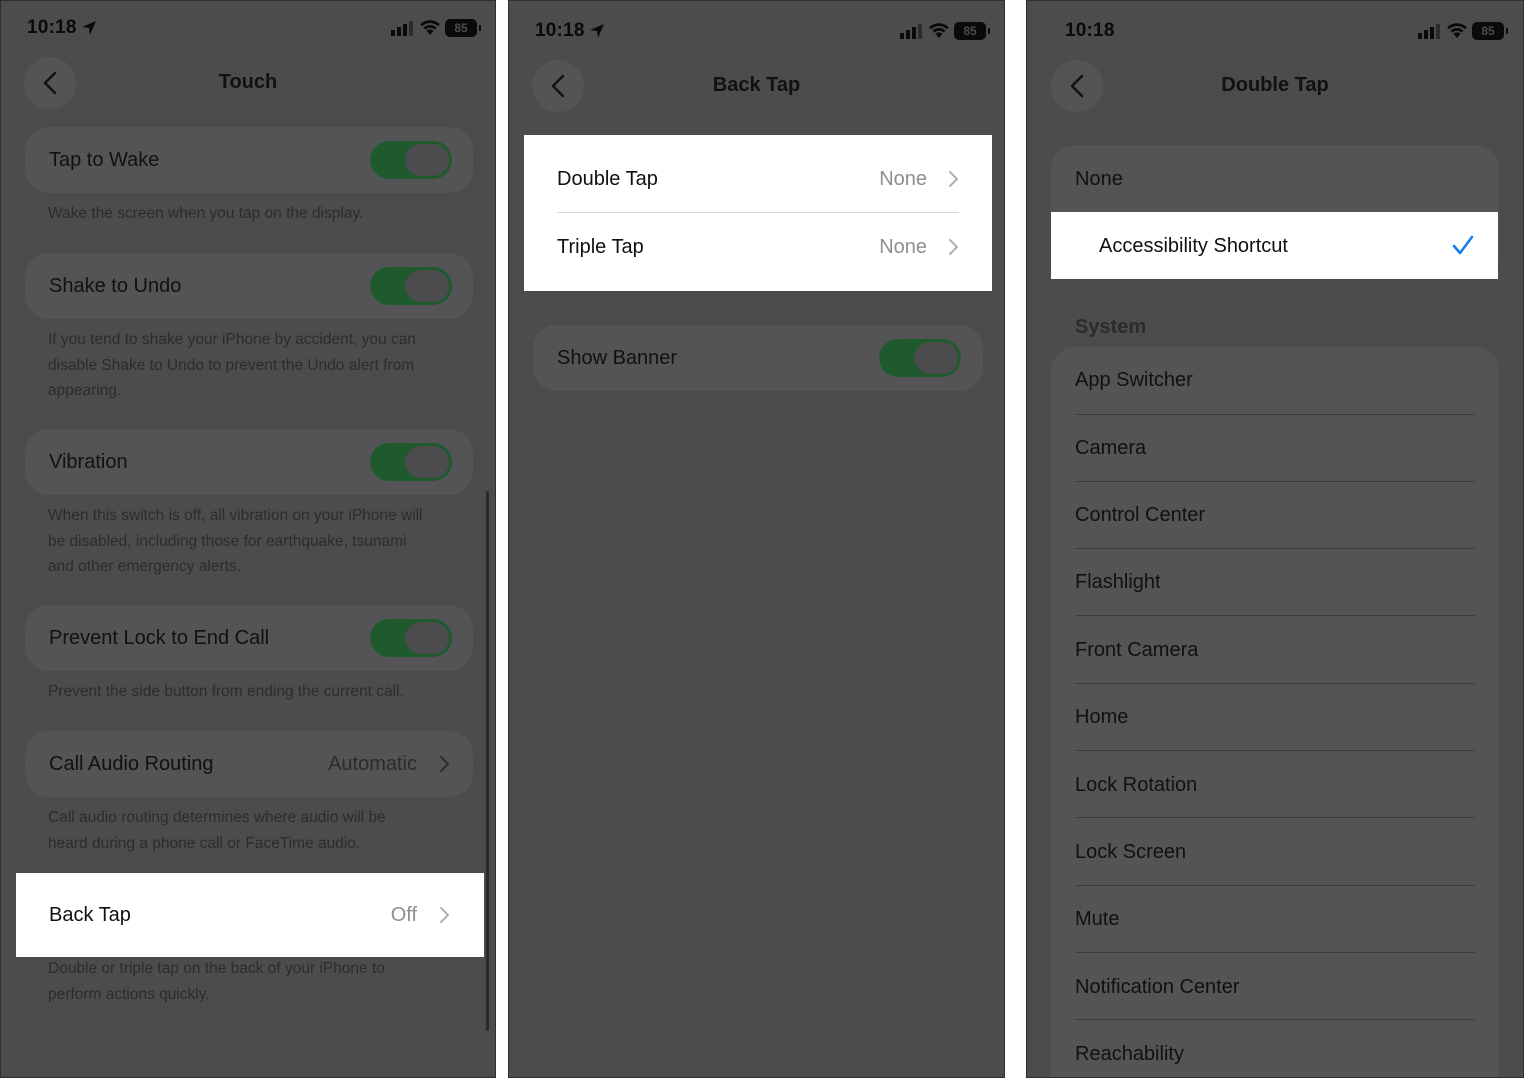 This screenshot has height=1078, width=1524. Describe the element at coordinates (129, 994) in the screenshot. I see `footer-line: perform actions quickly.` at that location.